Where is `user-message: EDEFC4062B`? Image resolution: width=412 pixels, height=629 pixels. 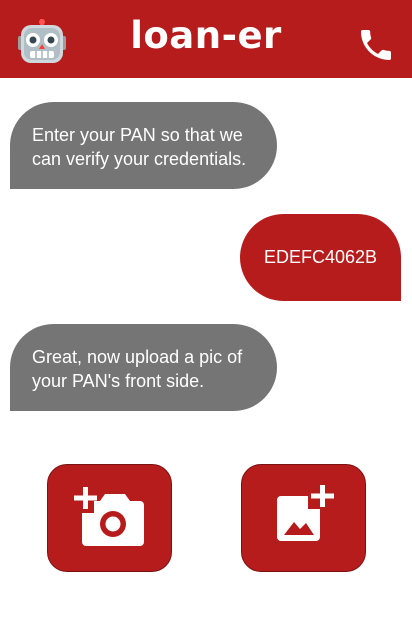 user-message: EDEFC4062B is located at coordinates (320, 257).